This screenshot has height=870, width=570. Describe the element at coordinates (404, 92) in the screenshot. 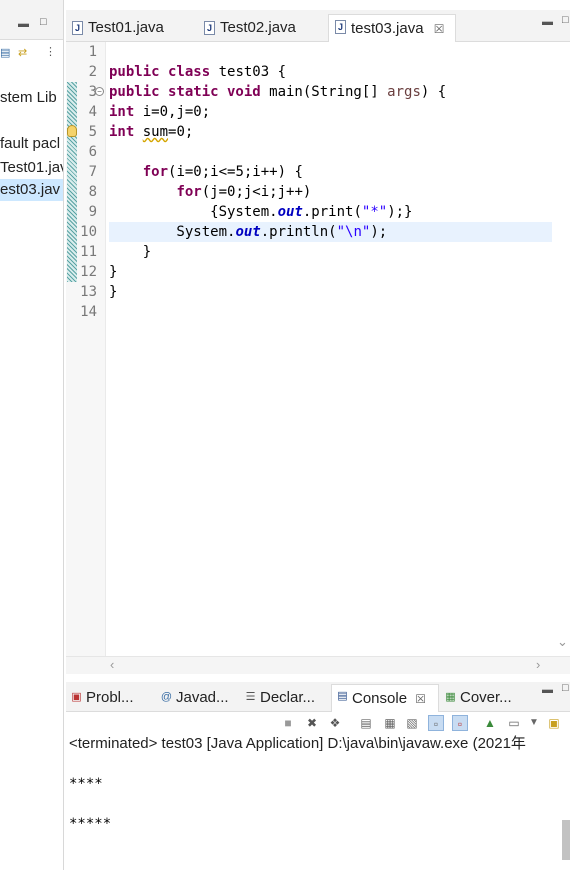

I see `parameter: args` at that location.